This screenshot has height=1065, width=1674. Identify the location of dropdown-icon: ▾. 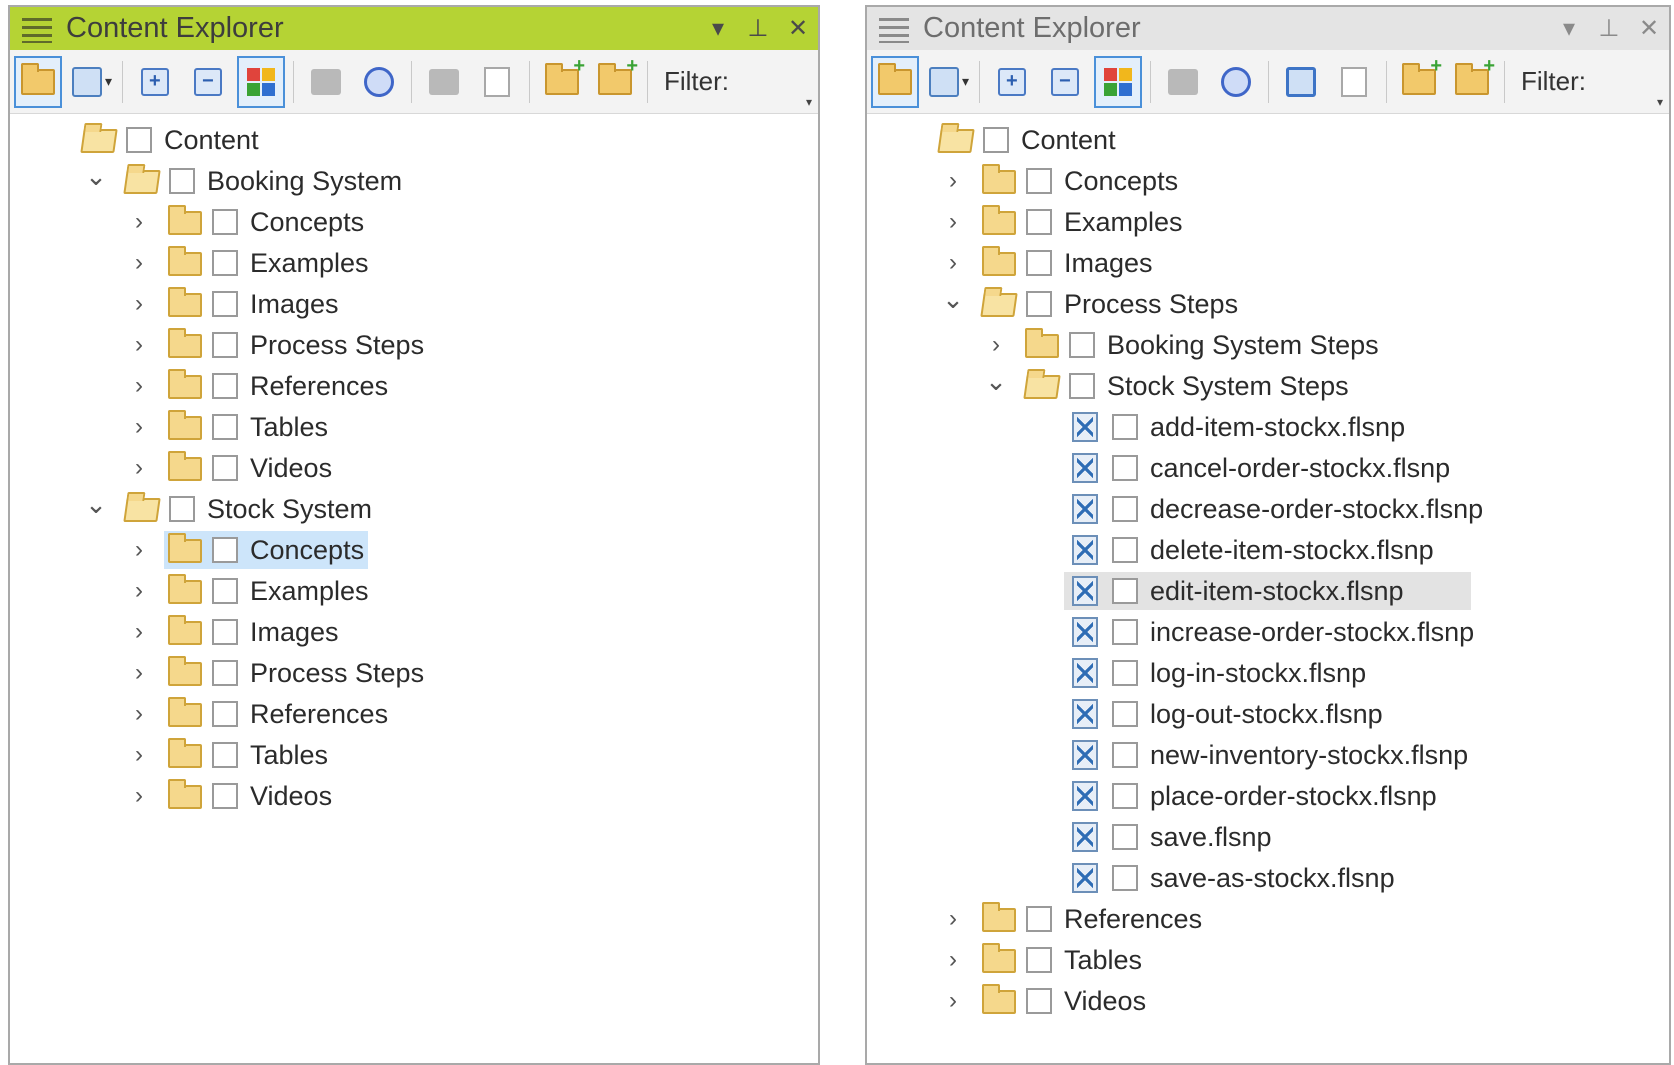
(718, 28).